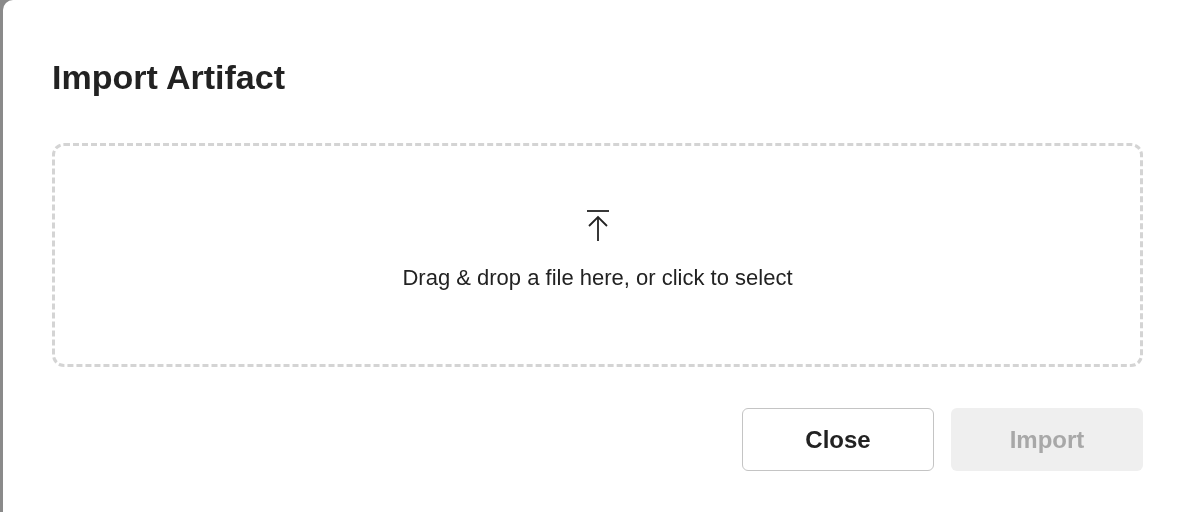  I want to click on dialog-title: Import Artifact, so click(168, 77).